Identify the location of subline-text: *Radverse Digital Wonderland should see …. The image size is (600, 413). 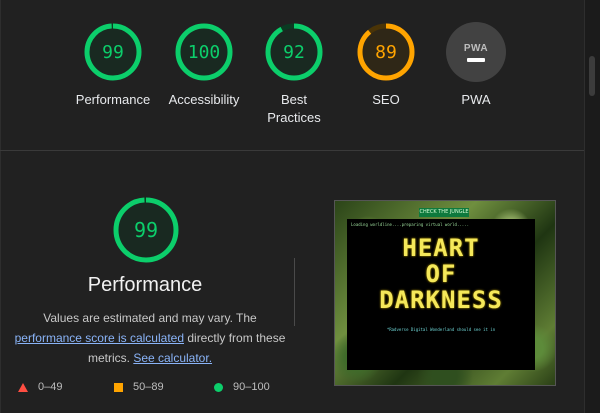
(441, 329).